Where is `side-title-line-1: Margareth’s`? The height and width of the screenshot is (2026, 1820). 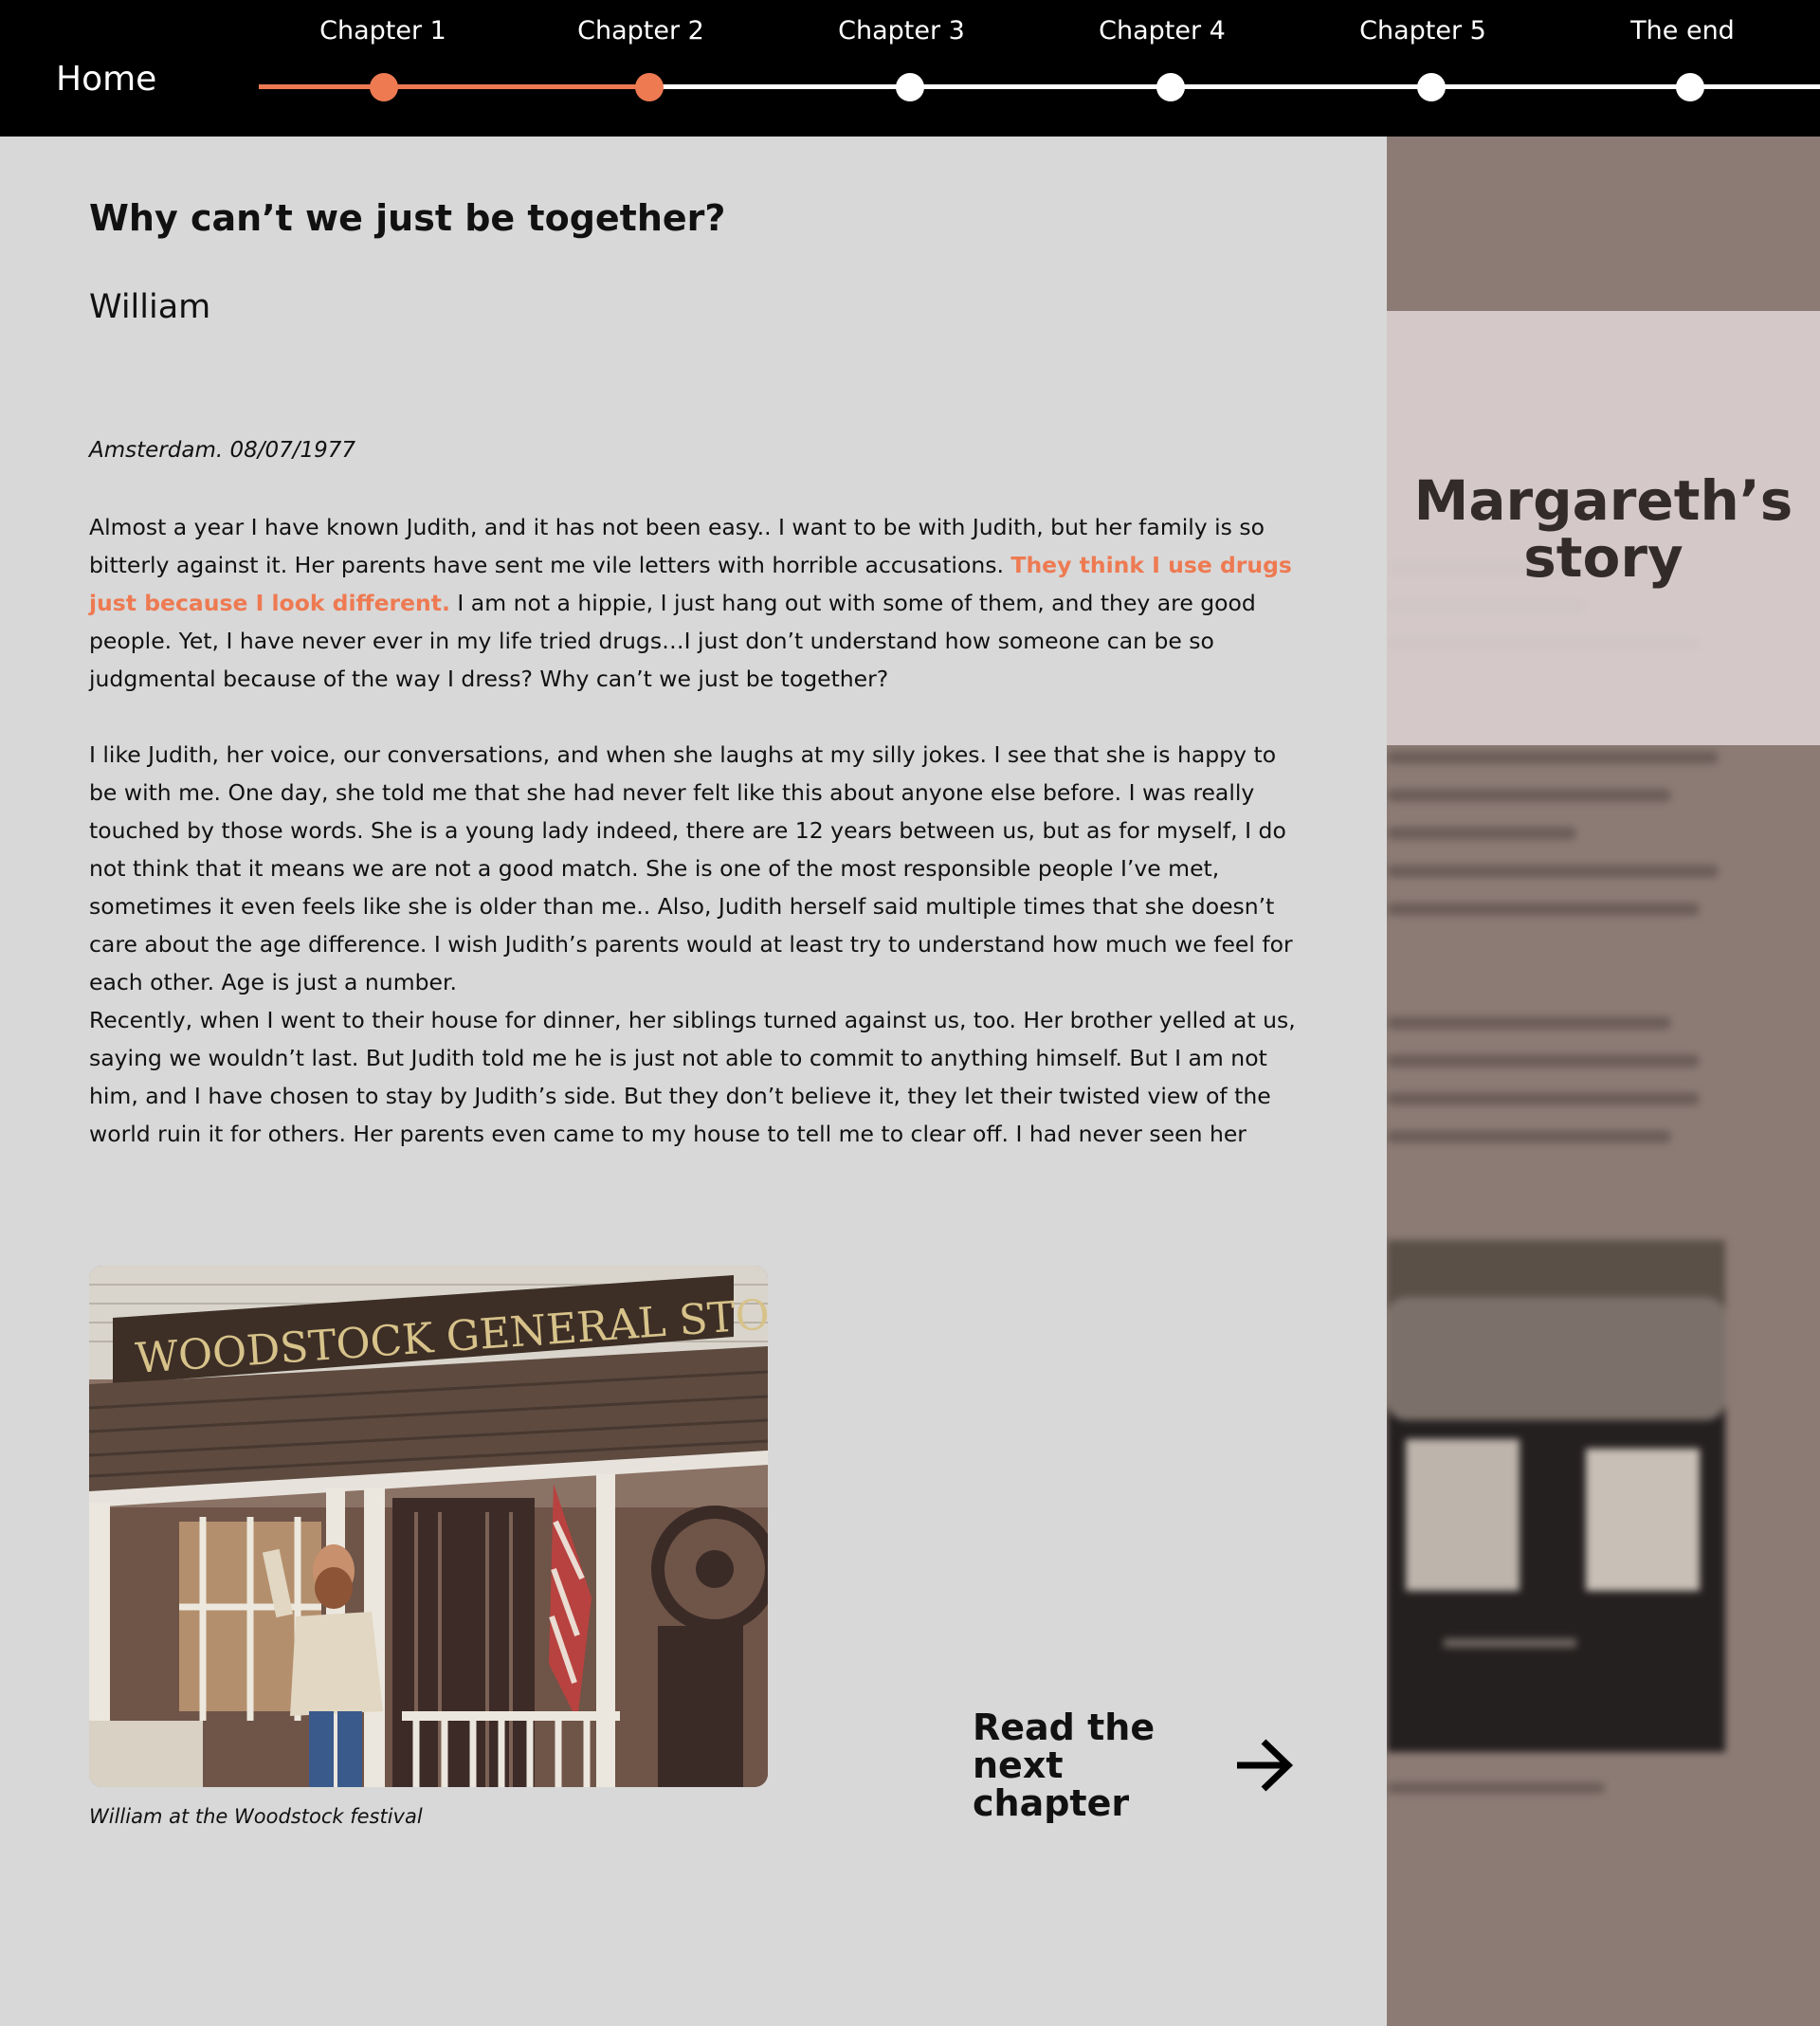
side-title-line-1: Margareth’s is located at coordinates (1603, 500).